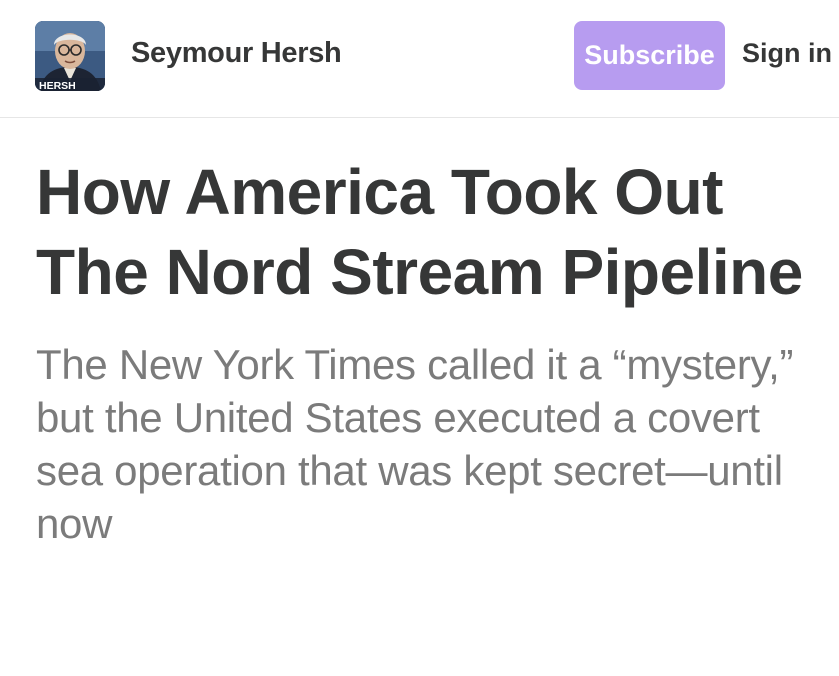  What do you see at coordinates (57, 85) in the screenshot?
I see `avatar-caption: HERSH` at bounding box center [57, 85].